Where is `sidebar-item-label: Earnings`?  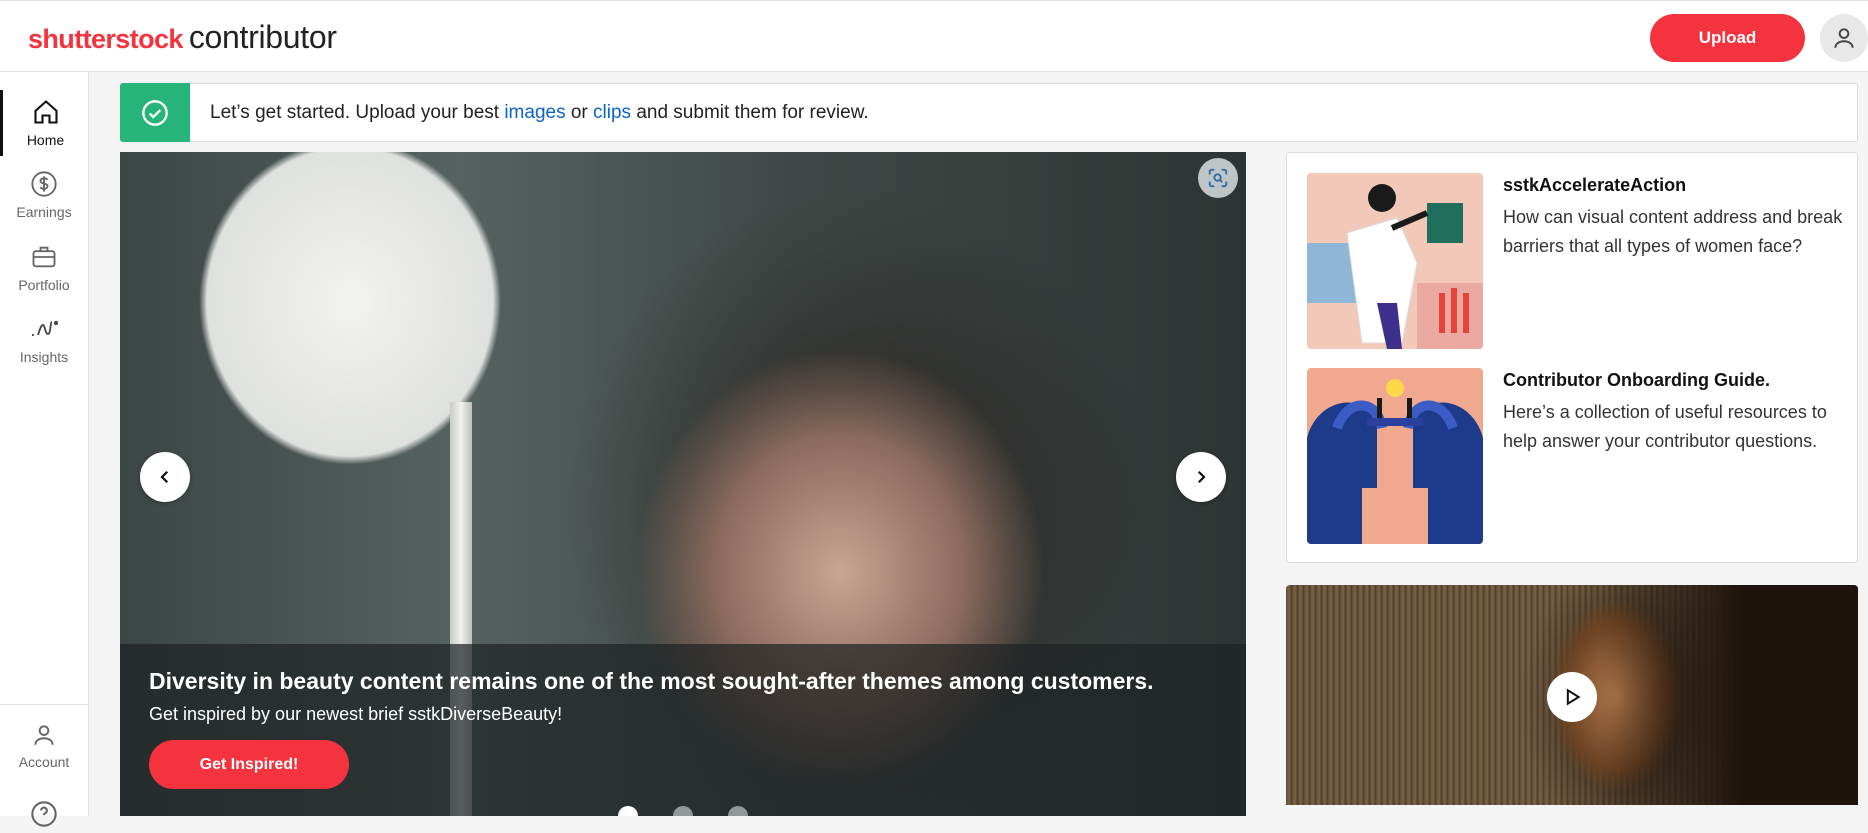 sidebar-item-label: Earnings is located at coordinates (44, 212).